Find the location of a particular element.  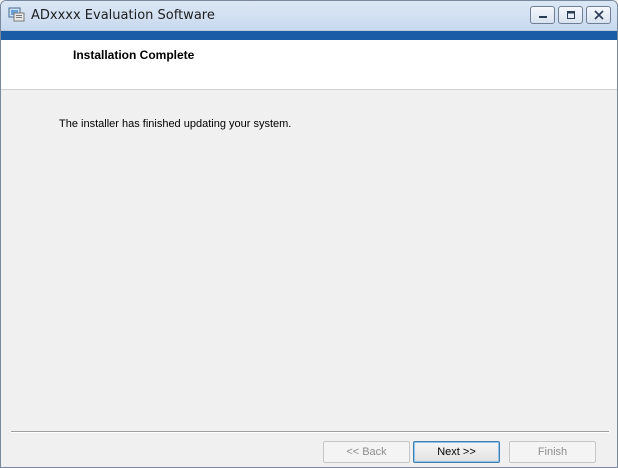

next-button: Next >> is located at coordinates (456, 452).